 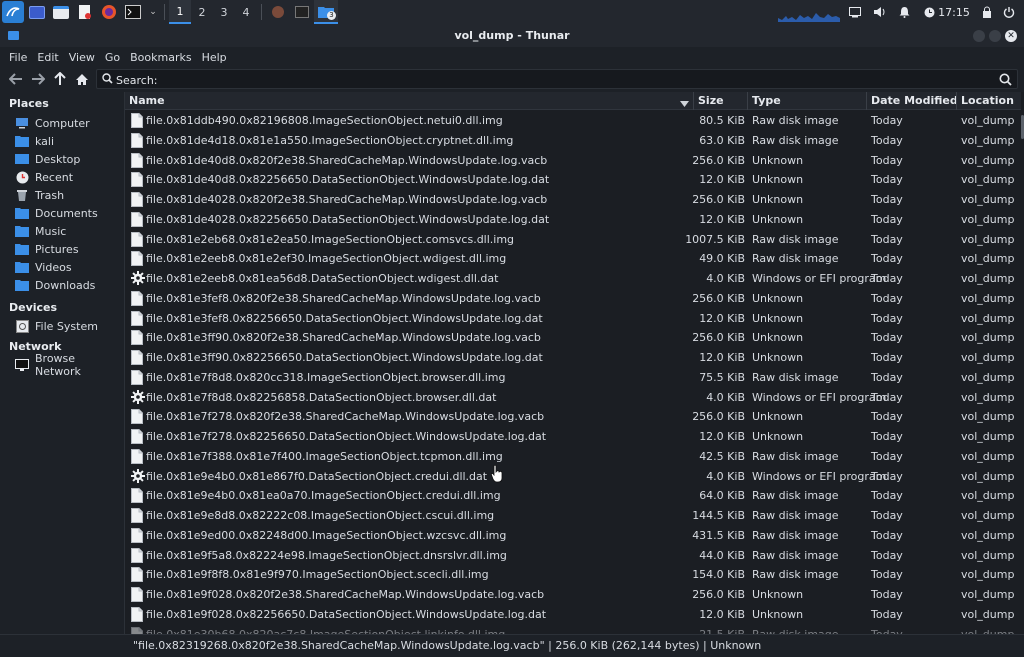 I want to click on sidebar-item-pictures: Pictures, so click(x=47, y=249).